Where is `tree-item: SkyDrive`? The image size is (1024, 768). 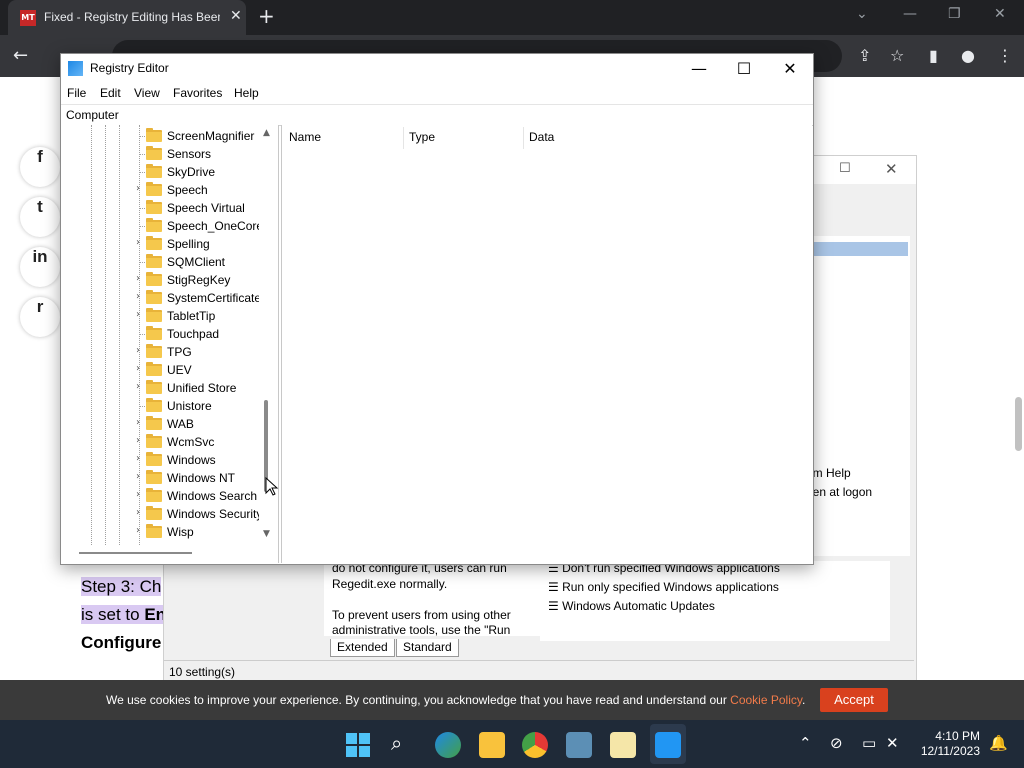 tree-item: SkyDrive is located at coordinates (161, 172).